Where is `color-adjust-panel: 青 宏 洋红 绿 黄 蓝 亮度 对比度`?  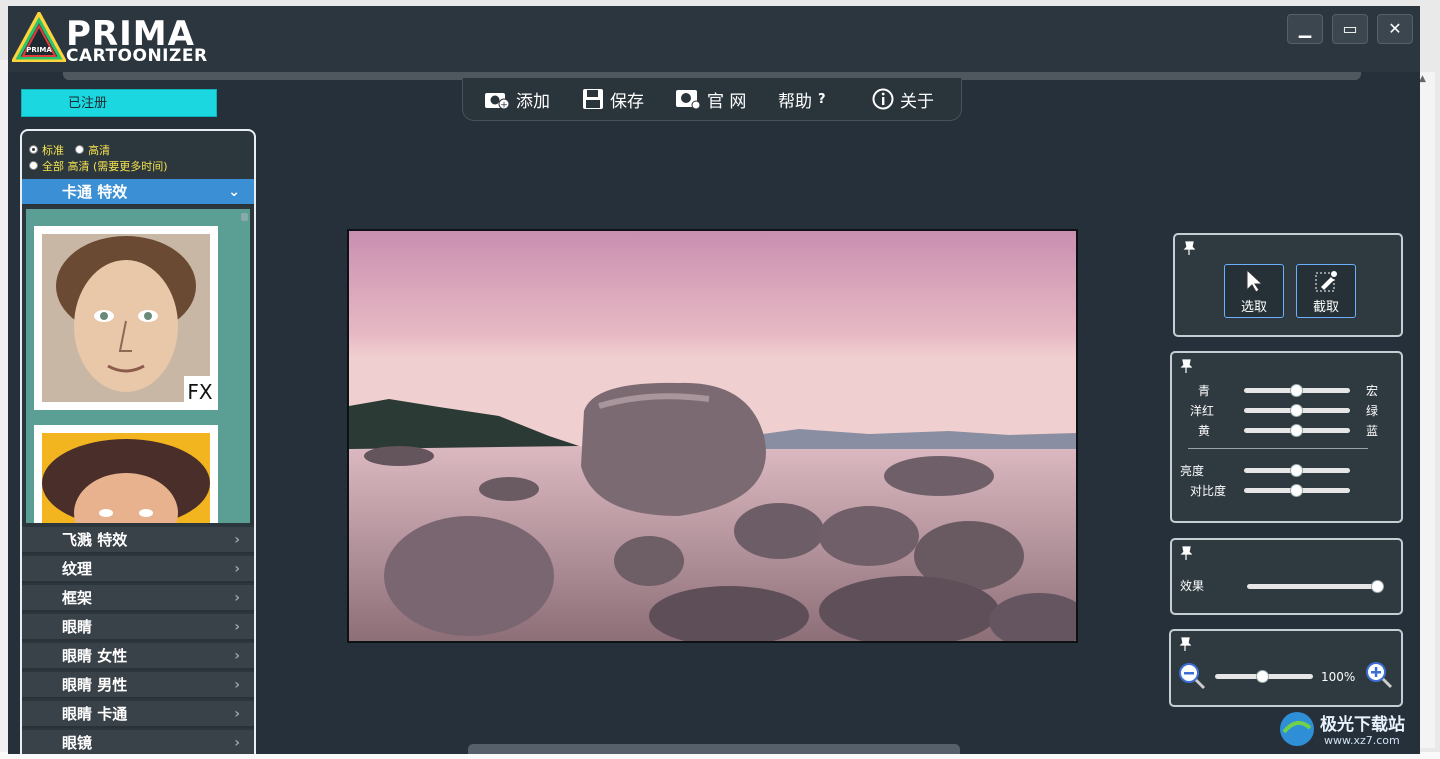
color-adjust-panel: 青 宏 洋红 绿 黄 蓝 亮度 对比度 is located at coordinates (1286, 437).